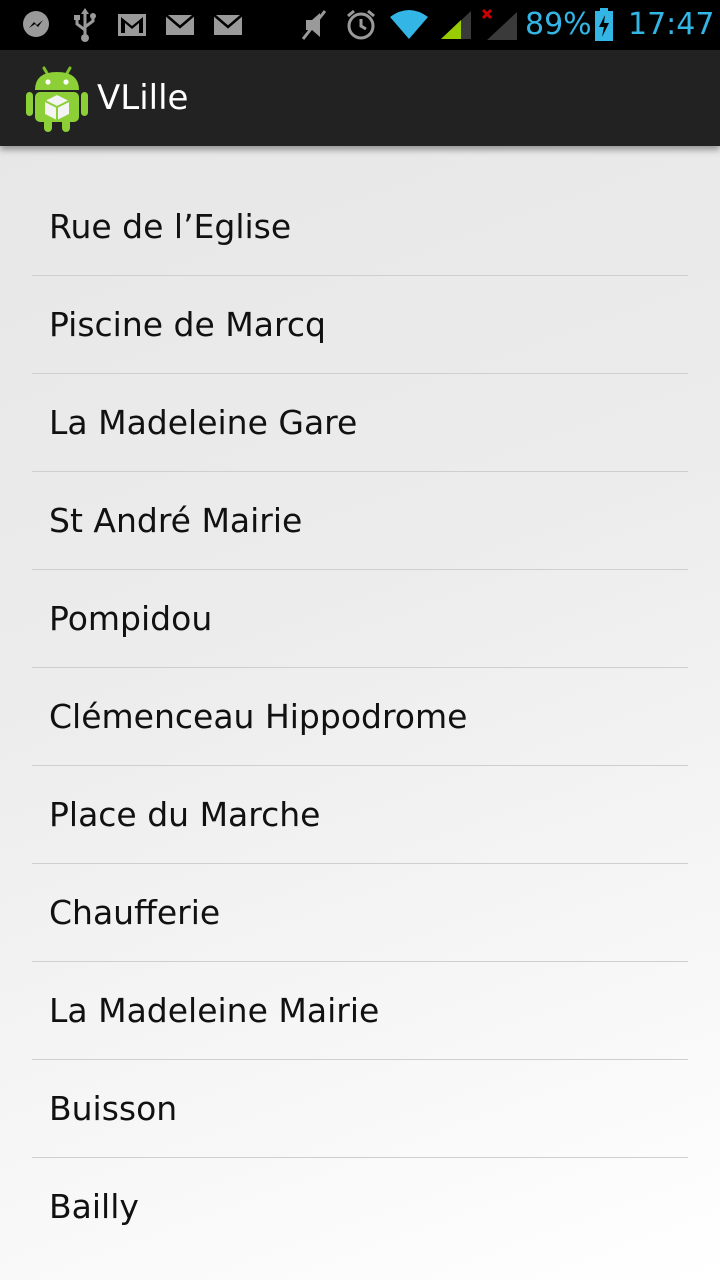  I want to click on list-item: La Madeleine Mairie, so click(360, 1011).